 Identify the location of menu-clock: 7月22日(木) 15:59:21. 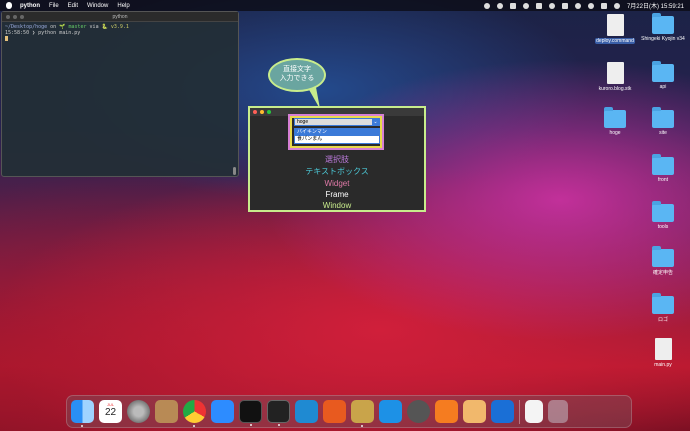
(655, 5).